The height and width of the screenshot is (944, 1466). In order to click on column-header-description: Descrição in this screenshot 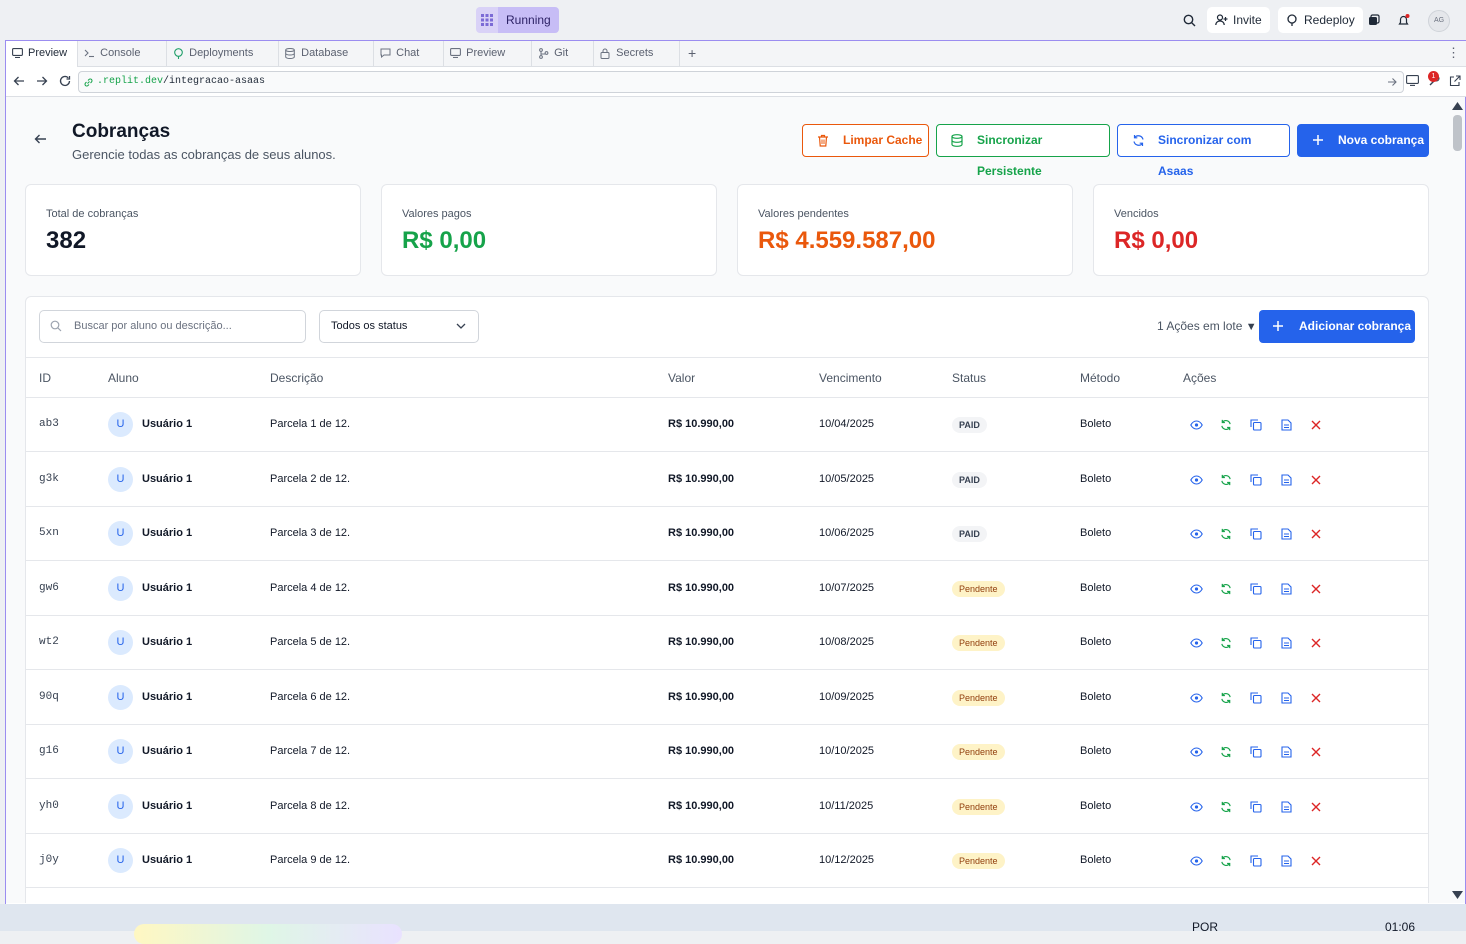, I will do `click(296, 378)`.